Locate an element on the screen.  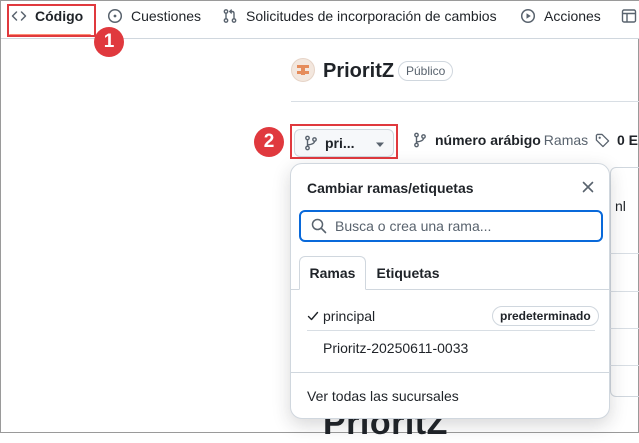
close-icon is located at coordinates (588, 187).